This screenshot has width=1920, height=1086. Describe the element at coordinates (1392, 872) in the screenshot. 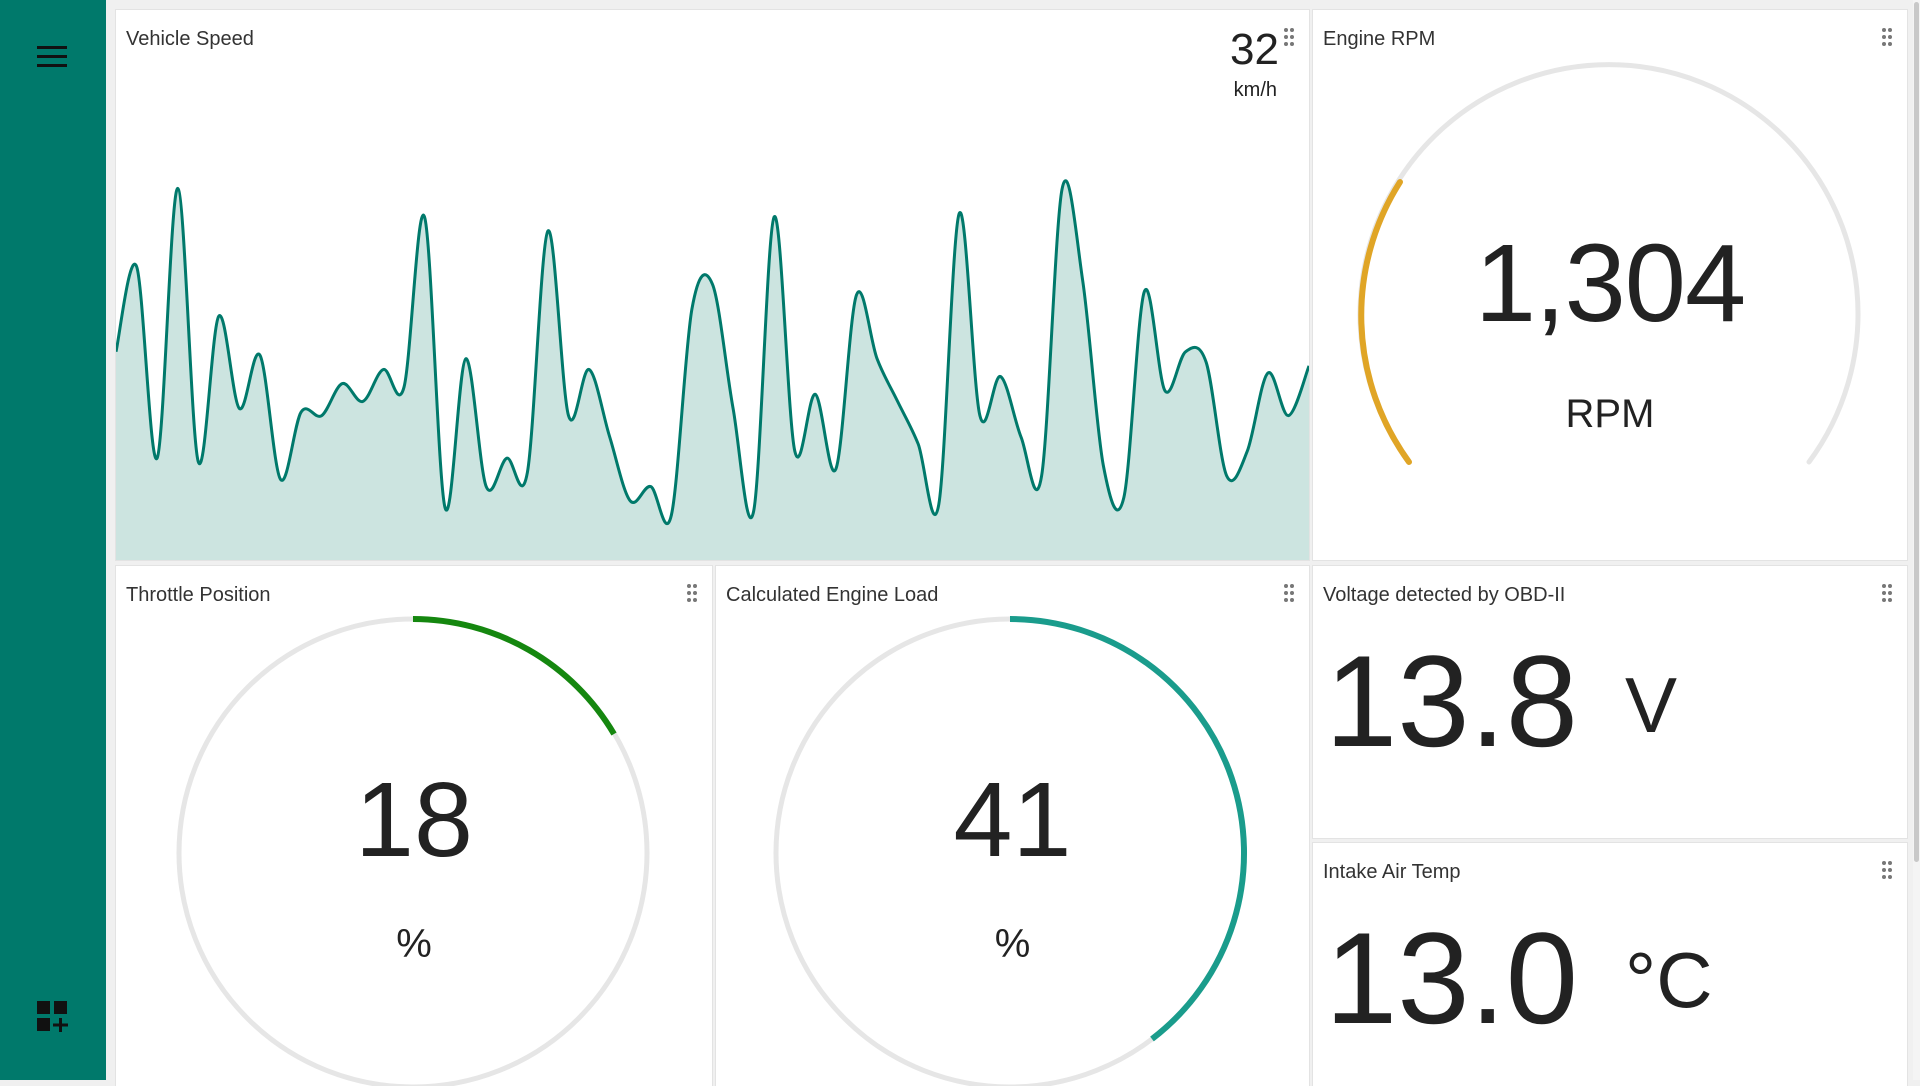

I see `intake-air-temp-title: Intake Air Temp` at that location.